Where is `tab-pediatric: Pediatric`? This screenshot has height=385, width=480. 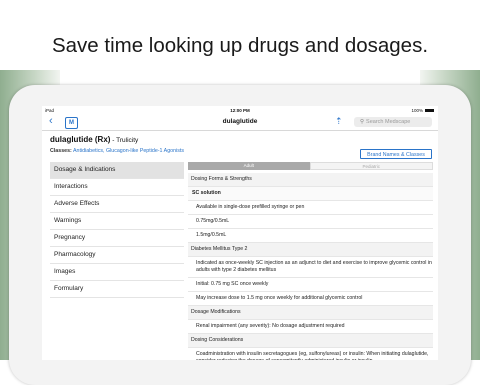 tab-pediatric: Pediatric is located at coordinates (371, 166).